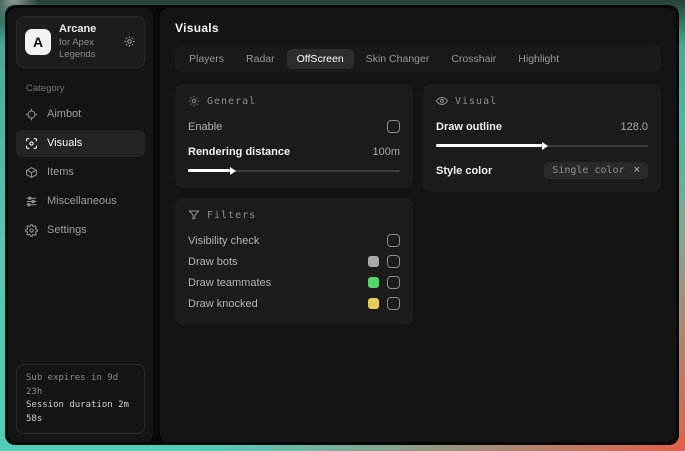 The width and height of the screenshot is (685, 451). What do you see at coordinates (393, 282) in the screenshot?
I see `draw-teammates-checkbox` at bounding box center [393, 282].